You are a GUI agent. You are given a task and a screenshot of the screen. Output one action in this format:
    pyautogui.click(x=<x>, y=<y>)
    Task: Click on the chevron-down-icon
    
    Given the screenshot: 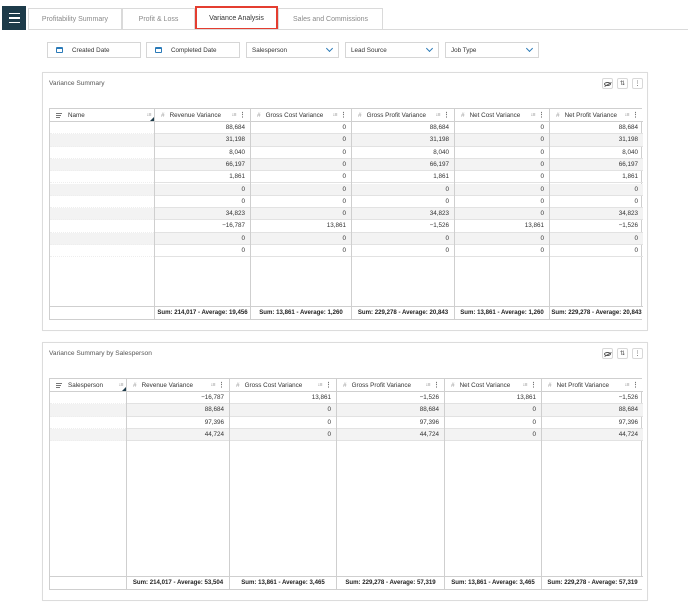 What is the action you would take?
    pyautogui.click(x=429, y=48)
    